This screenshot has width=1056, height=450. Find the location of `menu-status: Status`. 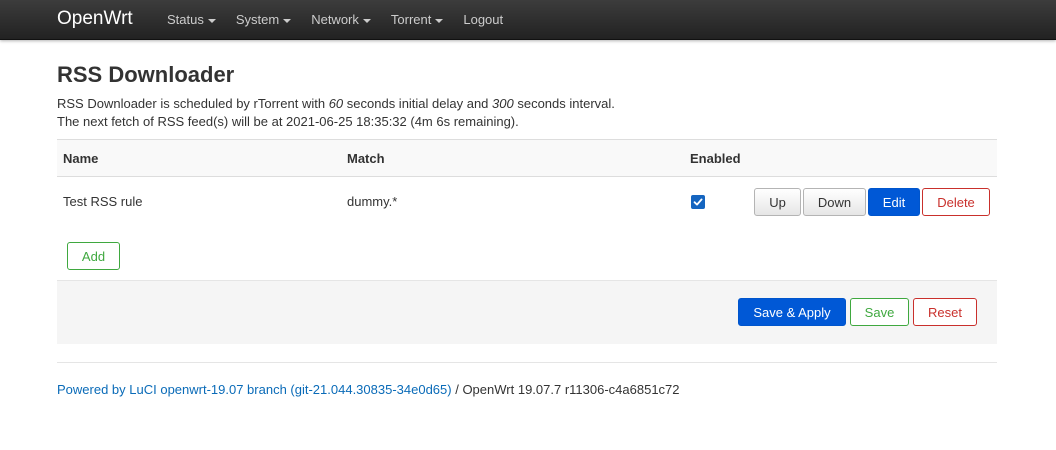

menu-status: Status is located at coordinates (191, 20).